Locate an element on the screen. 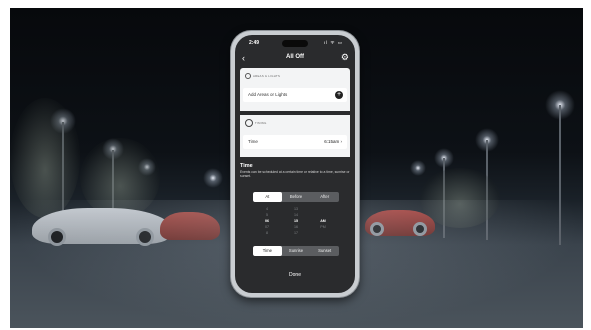 The image size is (591, 330). time-heading: Time is located at coordinates (246, 166).